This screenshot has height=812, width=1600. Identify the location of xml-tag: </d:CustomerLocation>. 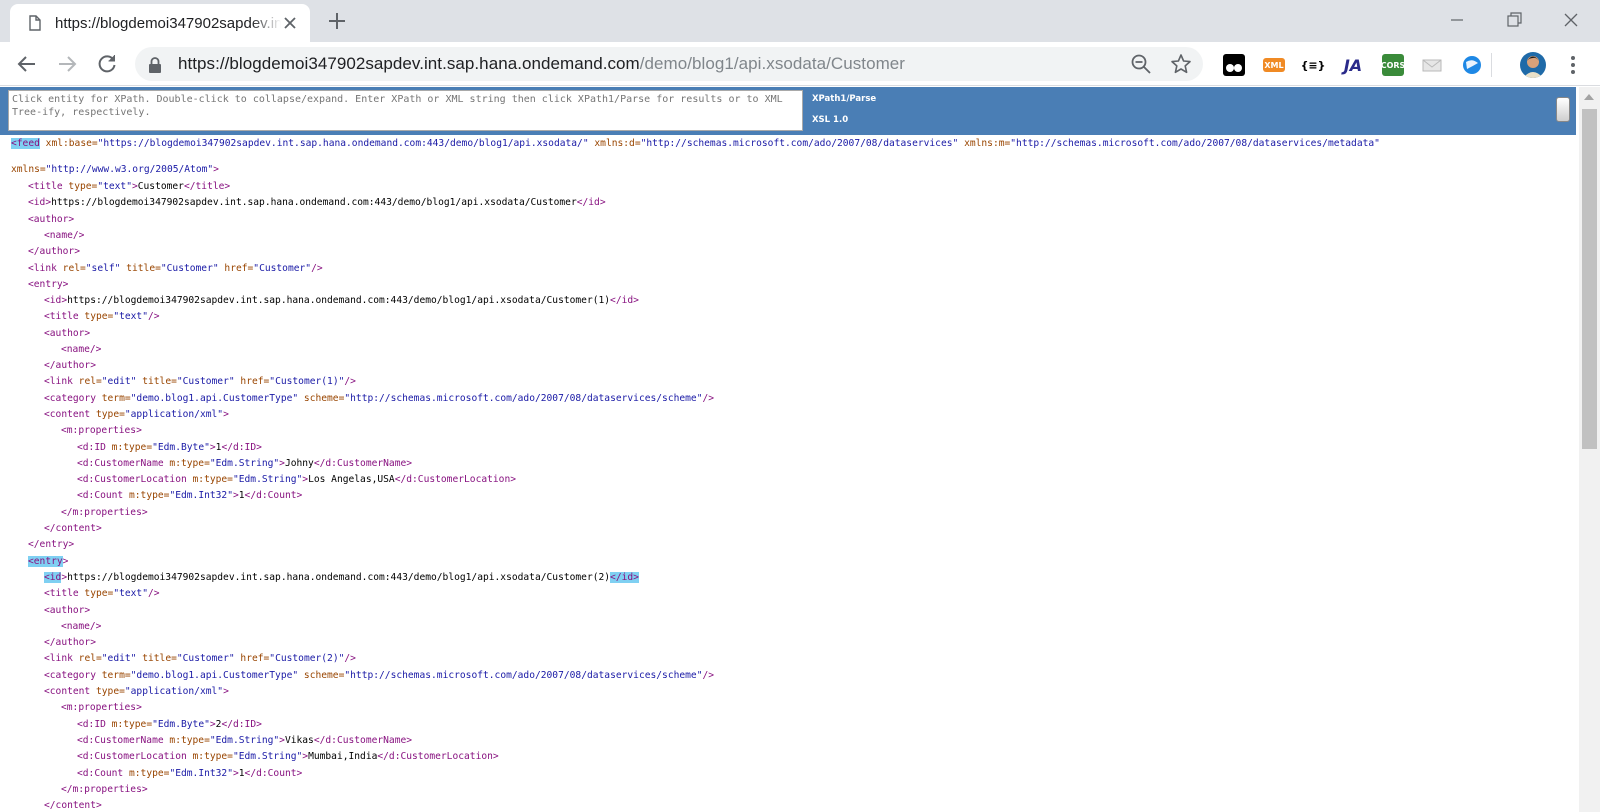
(437, 756).